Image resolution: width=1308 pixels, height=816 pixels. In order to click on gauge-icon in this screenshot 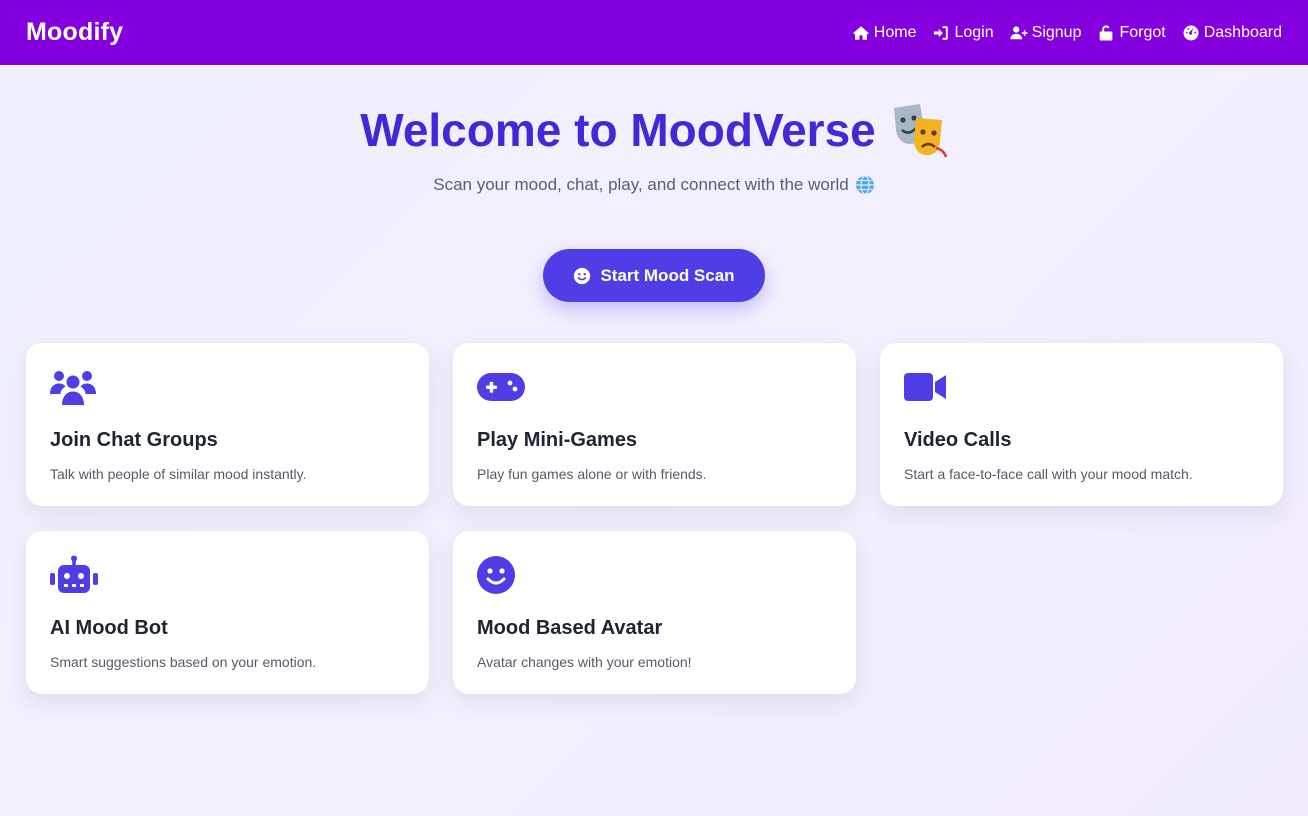, I will do `click(1191, 32)`.